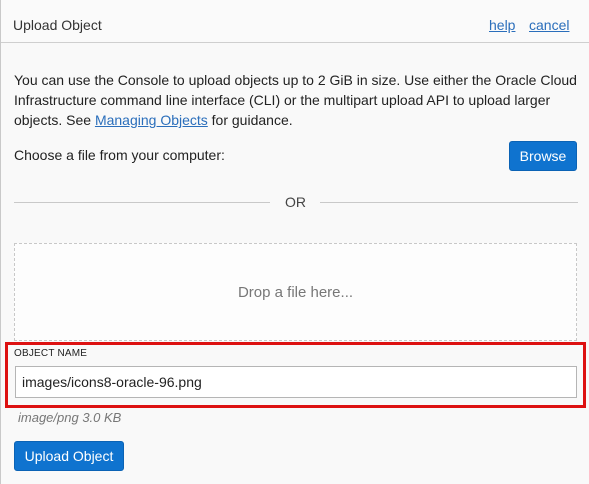 Image resolution: width=589 pixels, height=484 pixels. I want to click on or-divider: OR, so click(296, 202).